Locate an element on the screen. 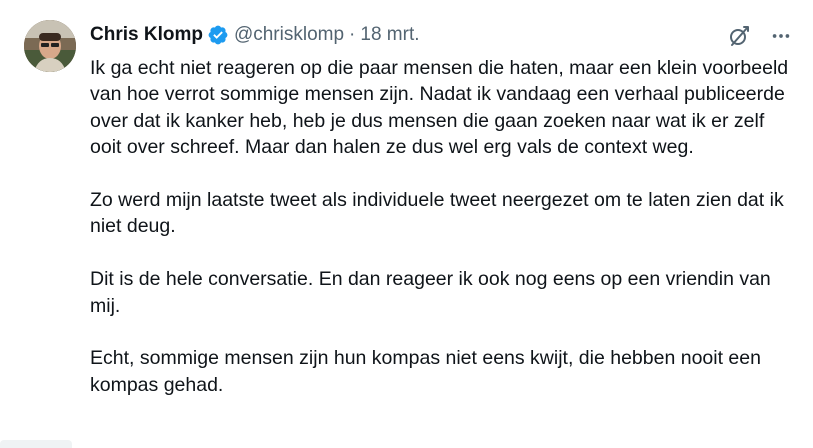  tweet-date: 18 mrt. is located at coordinates (389, 35).